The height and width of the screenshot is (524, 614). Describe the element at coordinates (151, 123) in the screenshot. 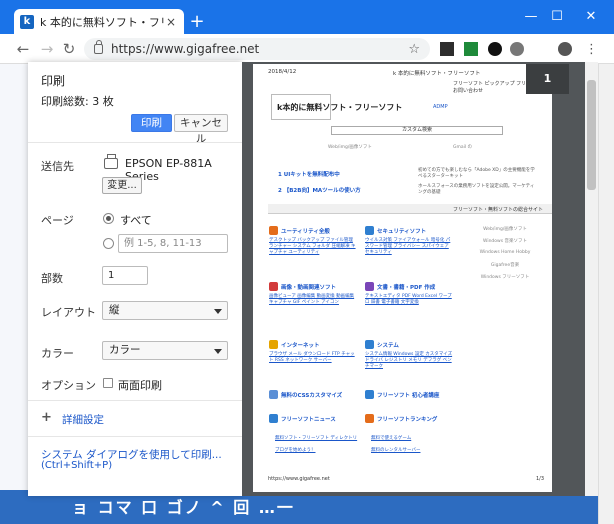

I see `print-button: 印刷` at that location.